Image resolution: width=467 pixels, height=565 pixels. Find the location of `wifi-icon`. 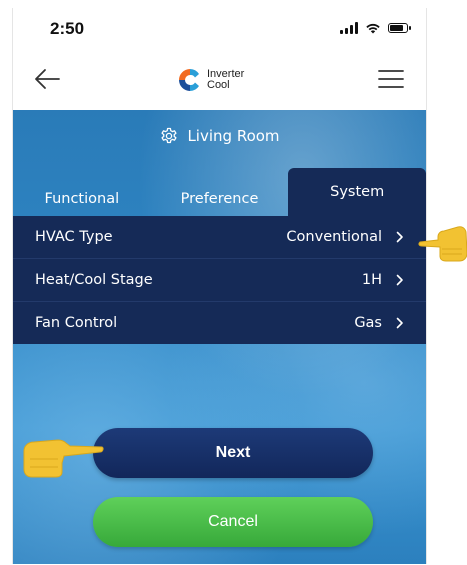

wifi-icon is located at coordinates (373, 28).